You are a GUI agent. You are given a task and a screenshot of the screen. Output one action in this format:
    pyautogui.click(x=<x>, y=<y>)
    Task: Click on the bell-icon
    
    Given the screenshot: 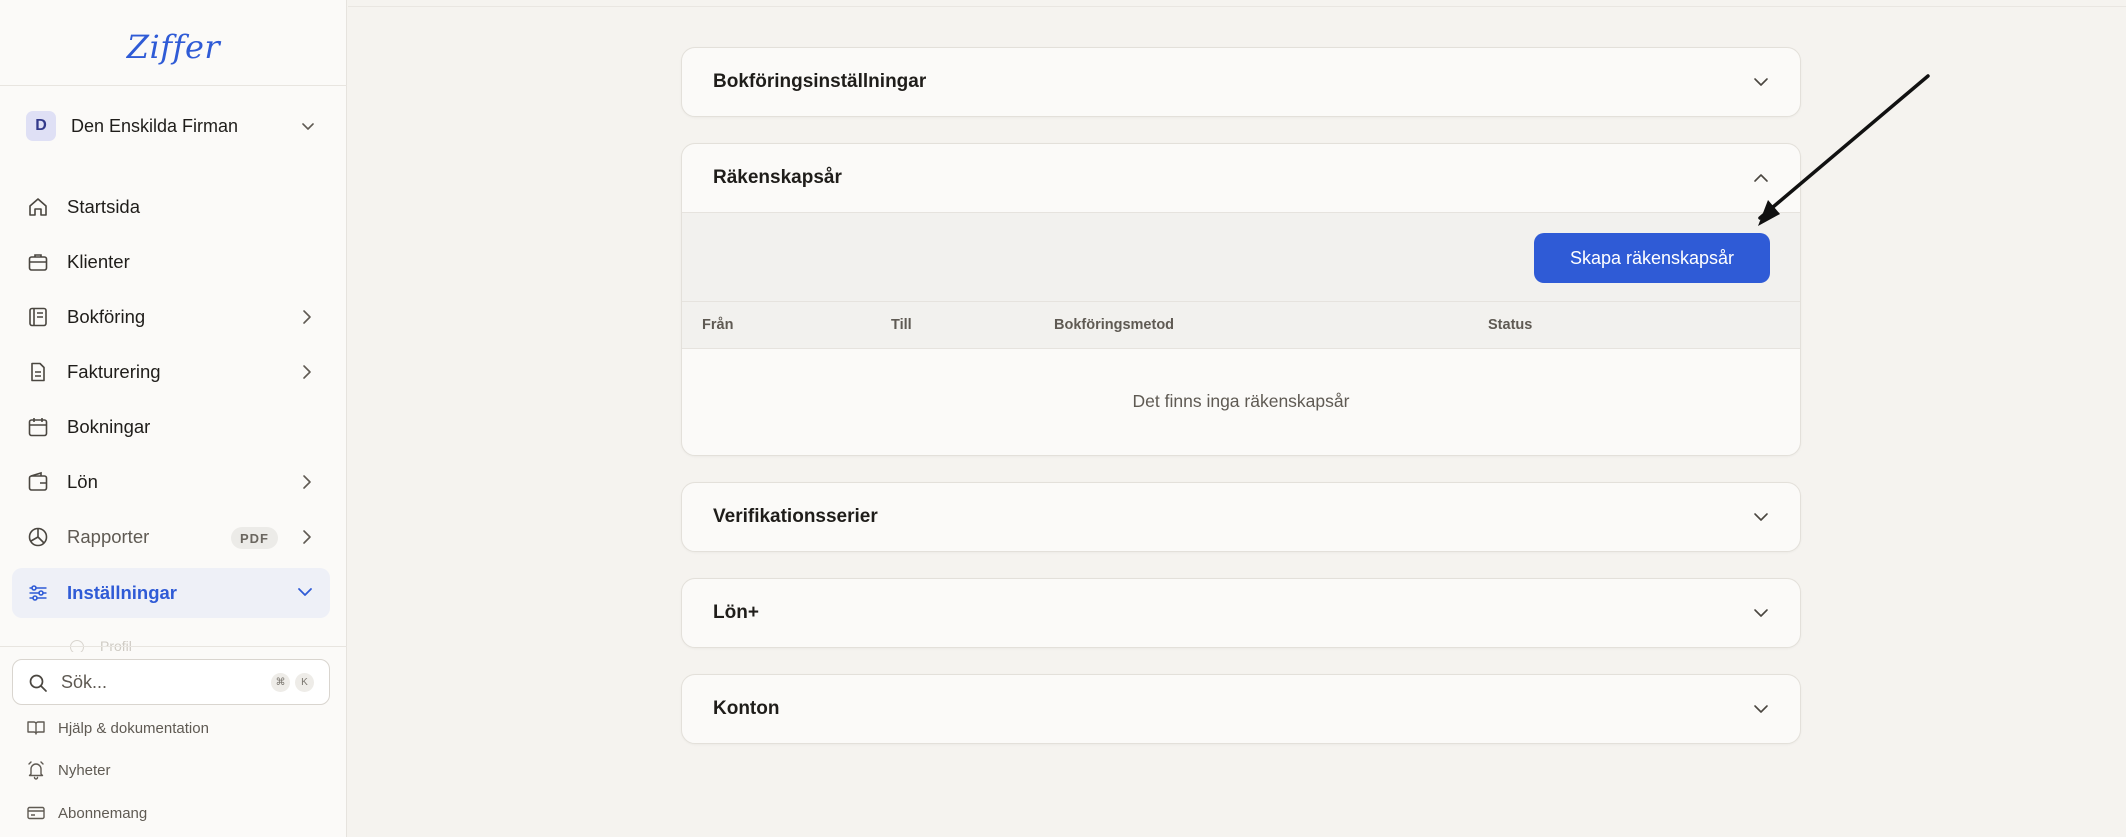 What is the action you would take?
    pyautogui.click(x=36, y=770)
    